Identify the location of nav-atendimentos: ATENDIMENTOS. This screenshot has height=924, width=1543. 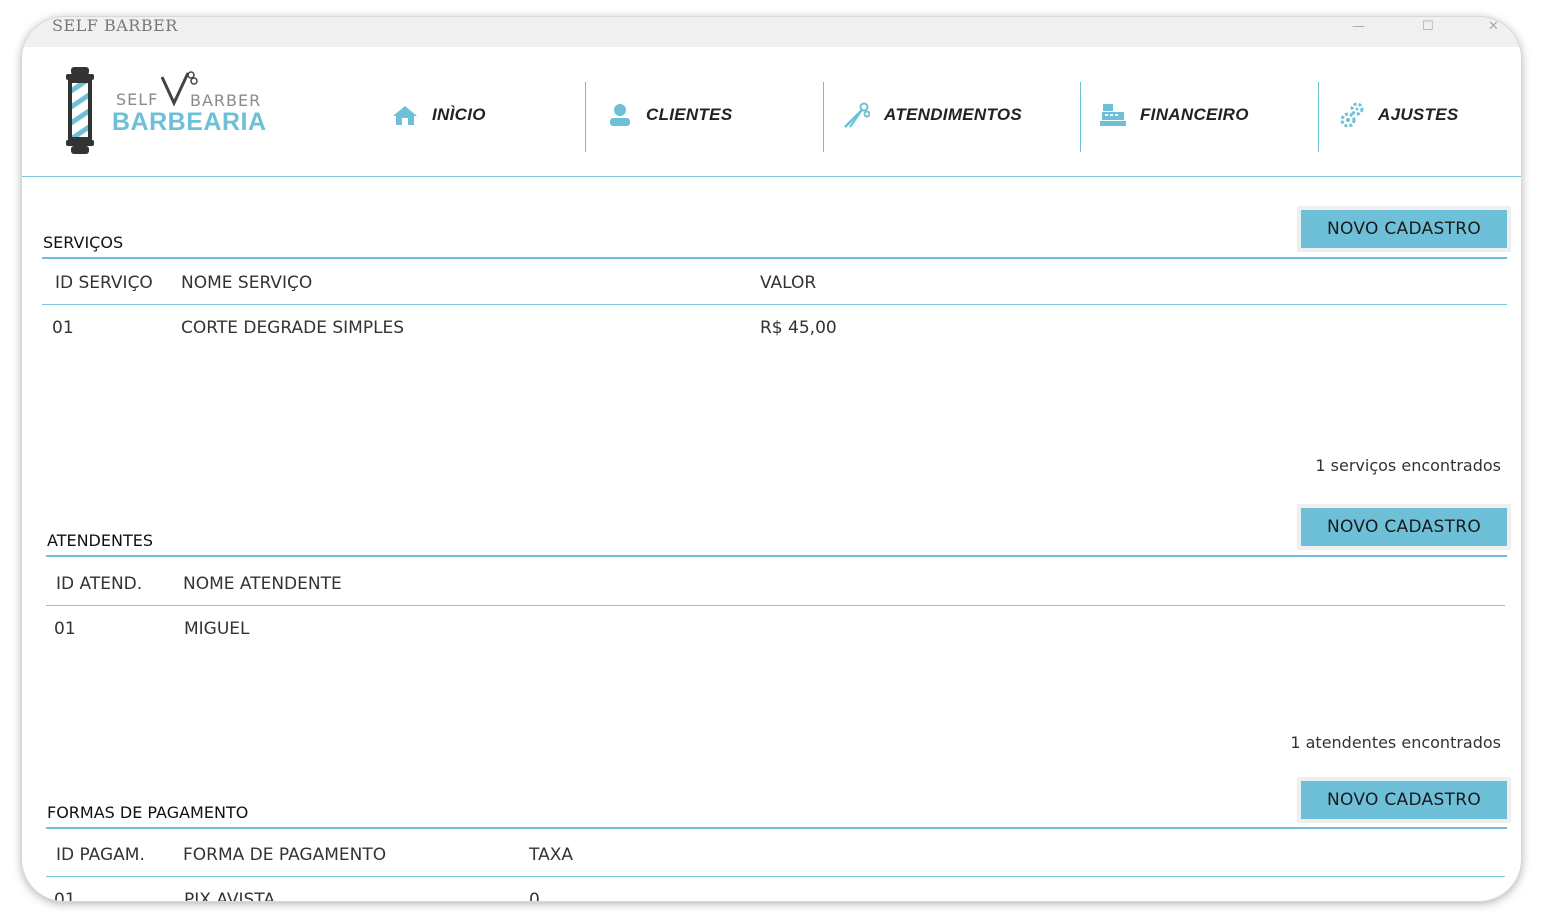
(932, 115).